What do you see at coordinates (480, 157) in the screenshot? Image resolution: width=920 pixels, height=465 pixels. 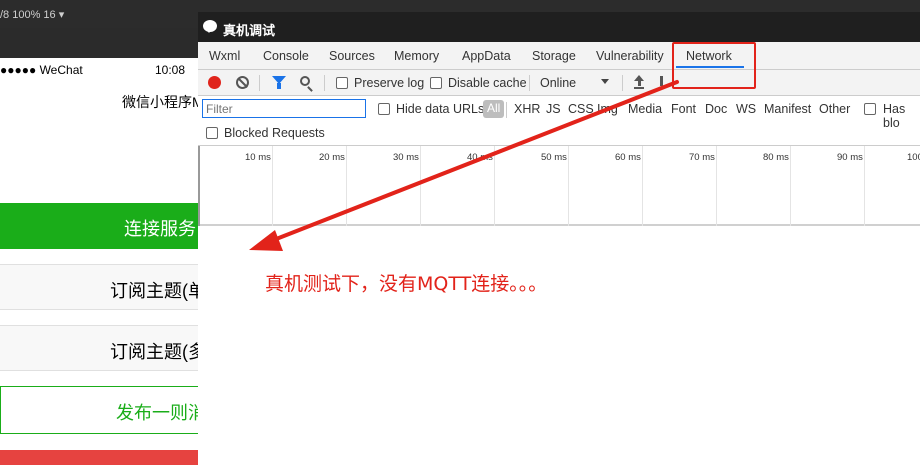 I see `timeline-tick-label: 40 ms` at bounding box center [480, 157].